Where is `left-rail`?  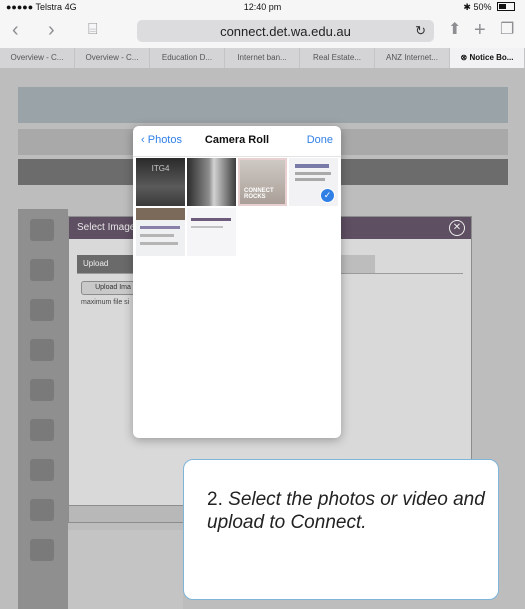
left-rail is located at coordinates (43, 409).